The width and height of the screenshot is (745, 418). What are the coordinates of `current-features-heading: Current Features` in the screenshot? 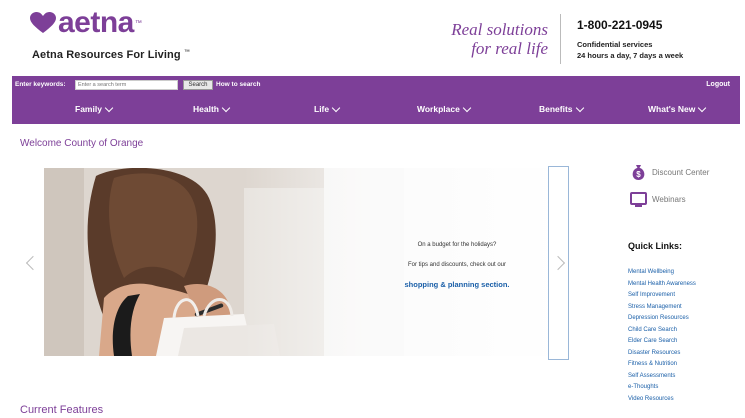 It's located at (62, 410).